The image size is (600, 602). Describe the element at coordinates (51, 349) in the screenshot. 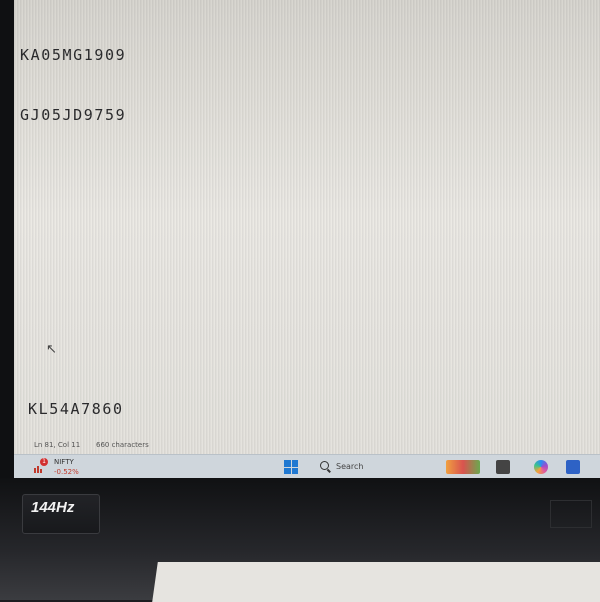

I see `mouse-pointer-icon: ↖` at that location.